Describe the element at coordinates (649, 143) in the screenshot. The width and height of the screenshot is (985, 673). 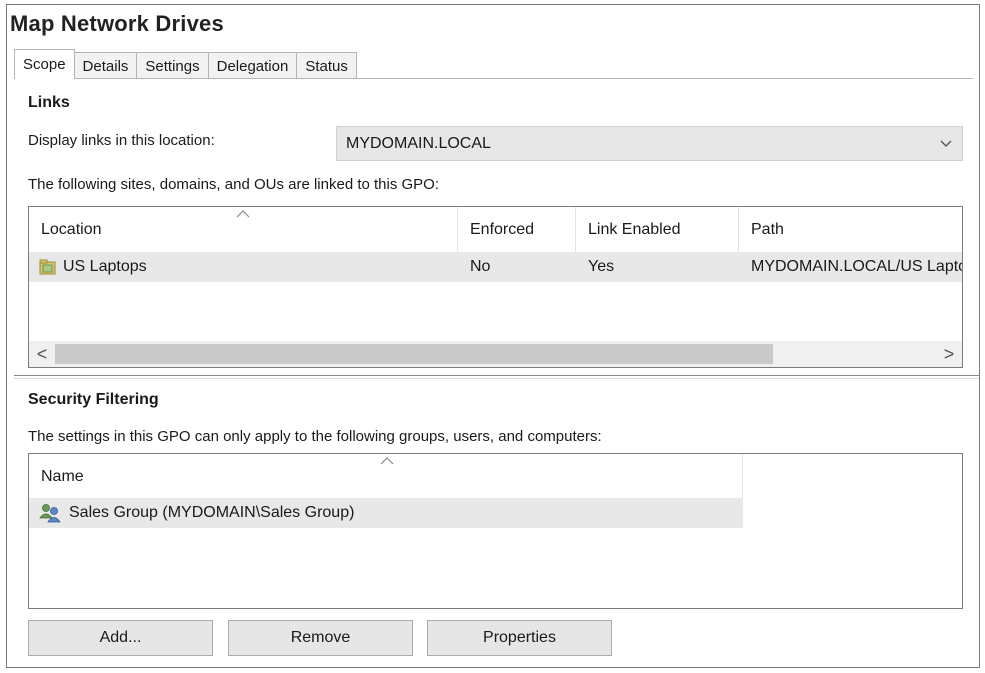
I see `location-dropdown: MYDOMAIN.LOCAL` at that location.